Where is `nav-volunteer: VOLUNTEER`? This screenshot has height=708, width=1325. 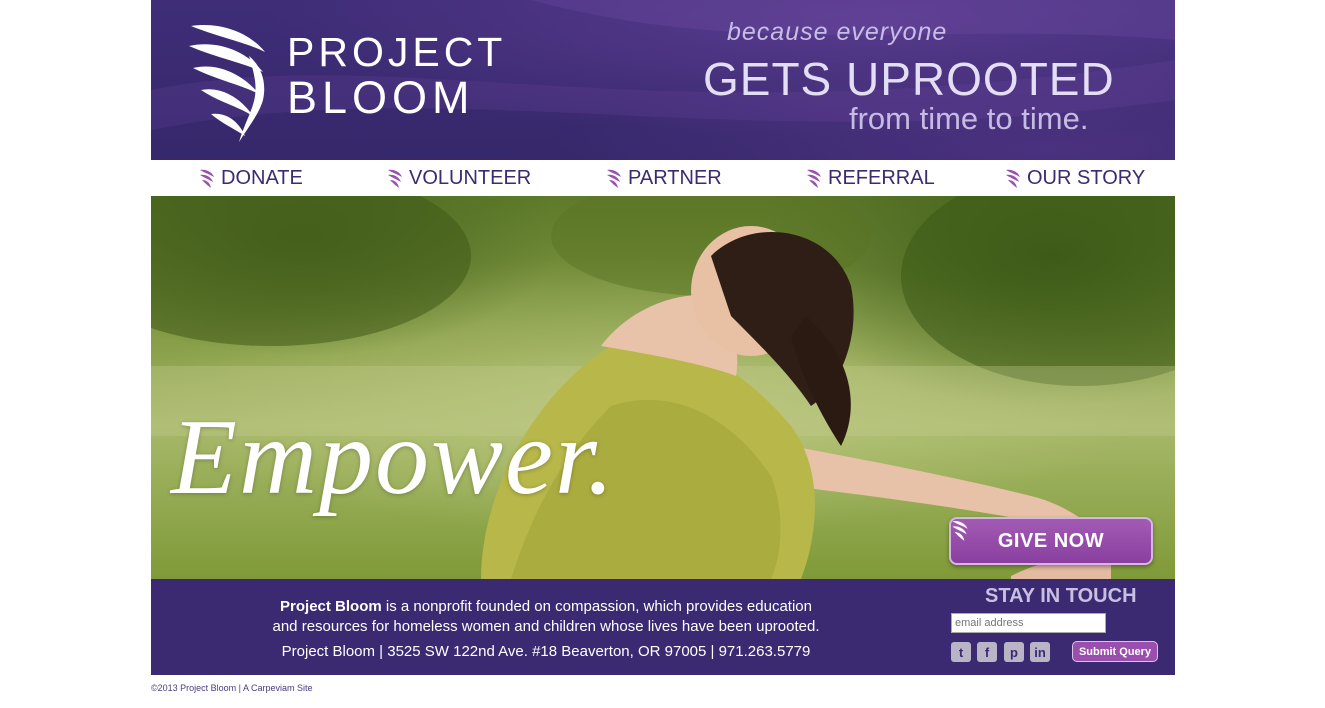 nav-volunteer: VOLUNTEER is located at coordinates (459, 178).